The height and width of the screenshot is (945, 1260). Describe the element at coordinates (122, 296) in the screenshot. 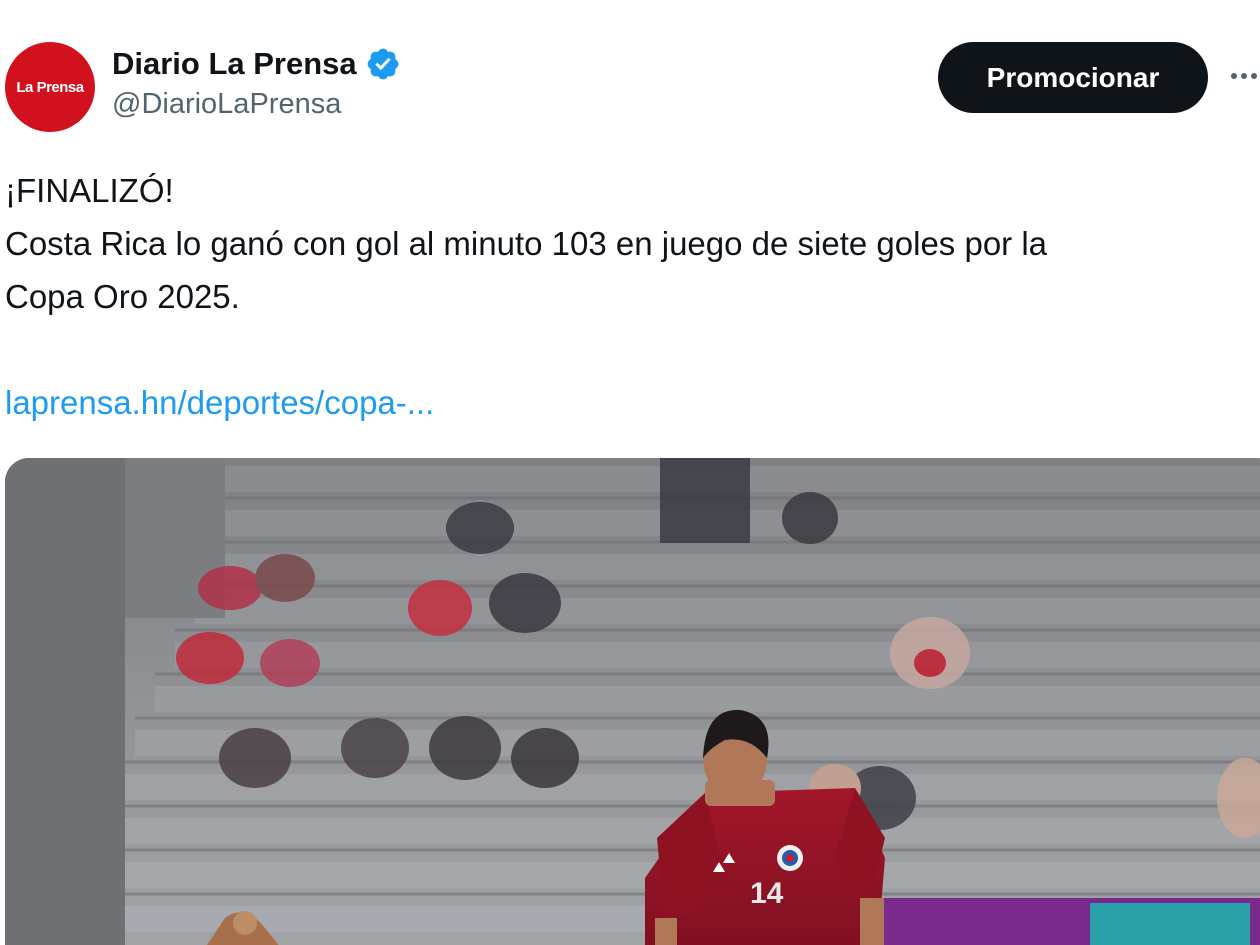

I see `tweet-line-2: Copa Oro 2025.` at that location.